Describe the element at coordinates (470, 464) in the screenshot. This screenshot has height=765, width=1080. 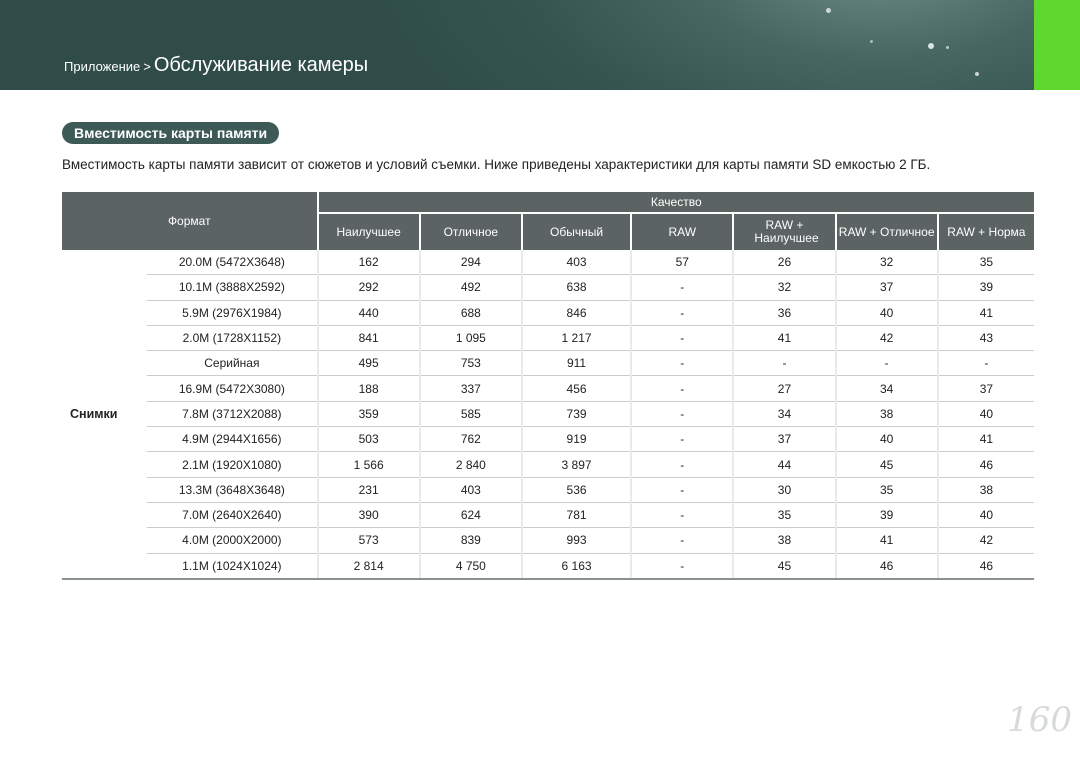
I see `value-cell: 2 840` at that location.